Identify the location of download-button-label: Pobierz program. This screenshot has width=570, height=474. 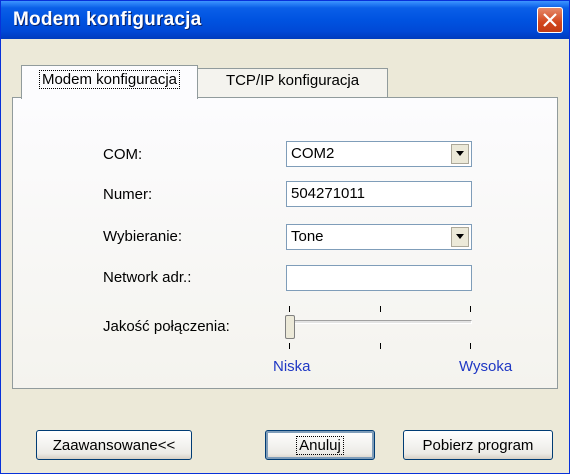
(478, 445).